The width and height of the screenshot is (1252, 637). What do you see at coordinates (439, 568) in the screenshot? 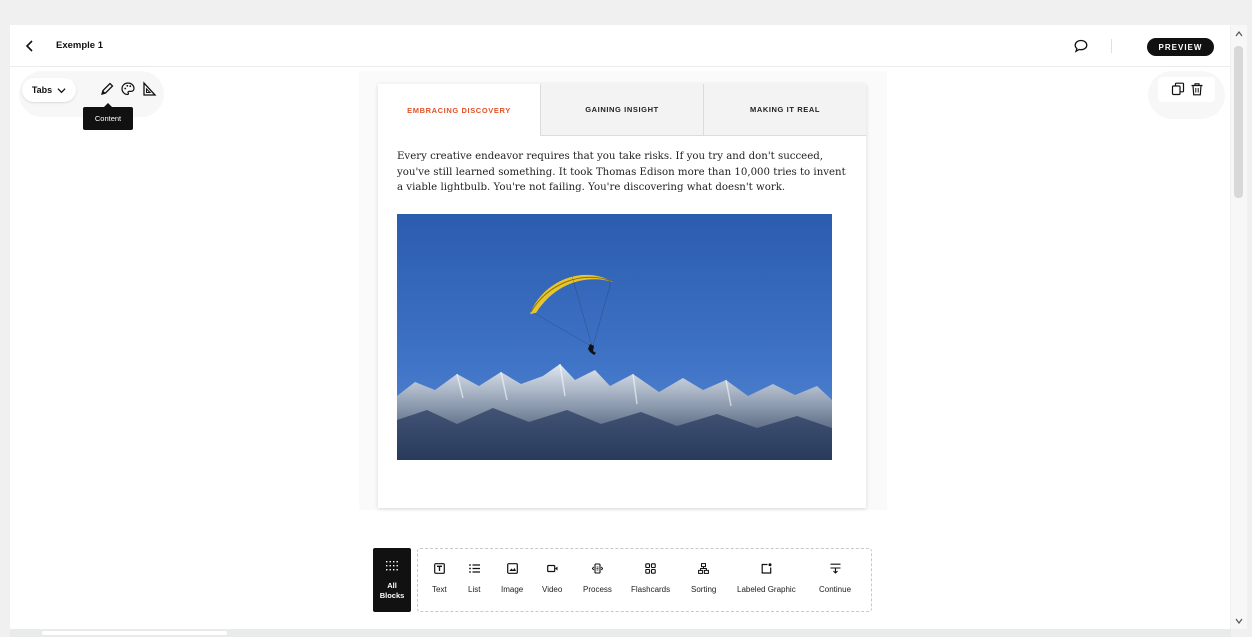
I see `text-icon` at bounding box center [439, 568].